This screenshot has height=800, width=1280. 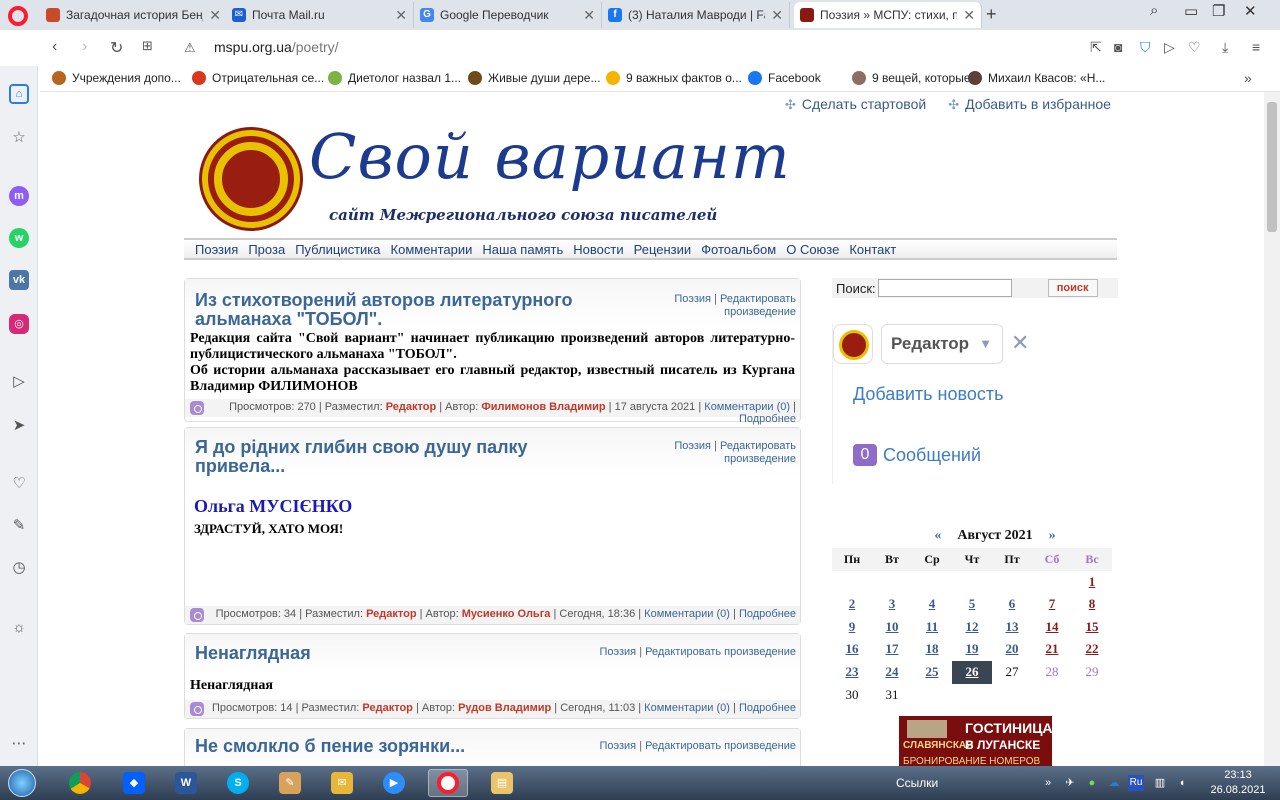 I want to click on bookmark-item: Facebook, so click(x=784, y=78).